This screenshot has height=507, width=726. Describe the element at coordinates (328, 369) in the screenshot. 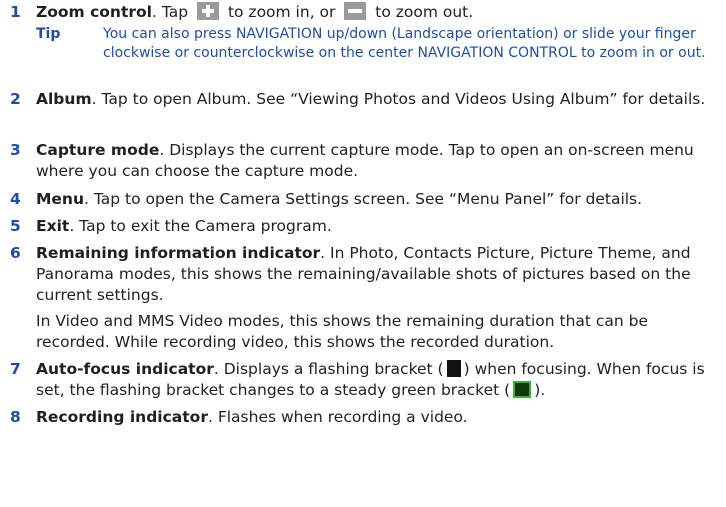

I see `item-text: . Displays a flashing bracket (` at that location.